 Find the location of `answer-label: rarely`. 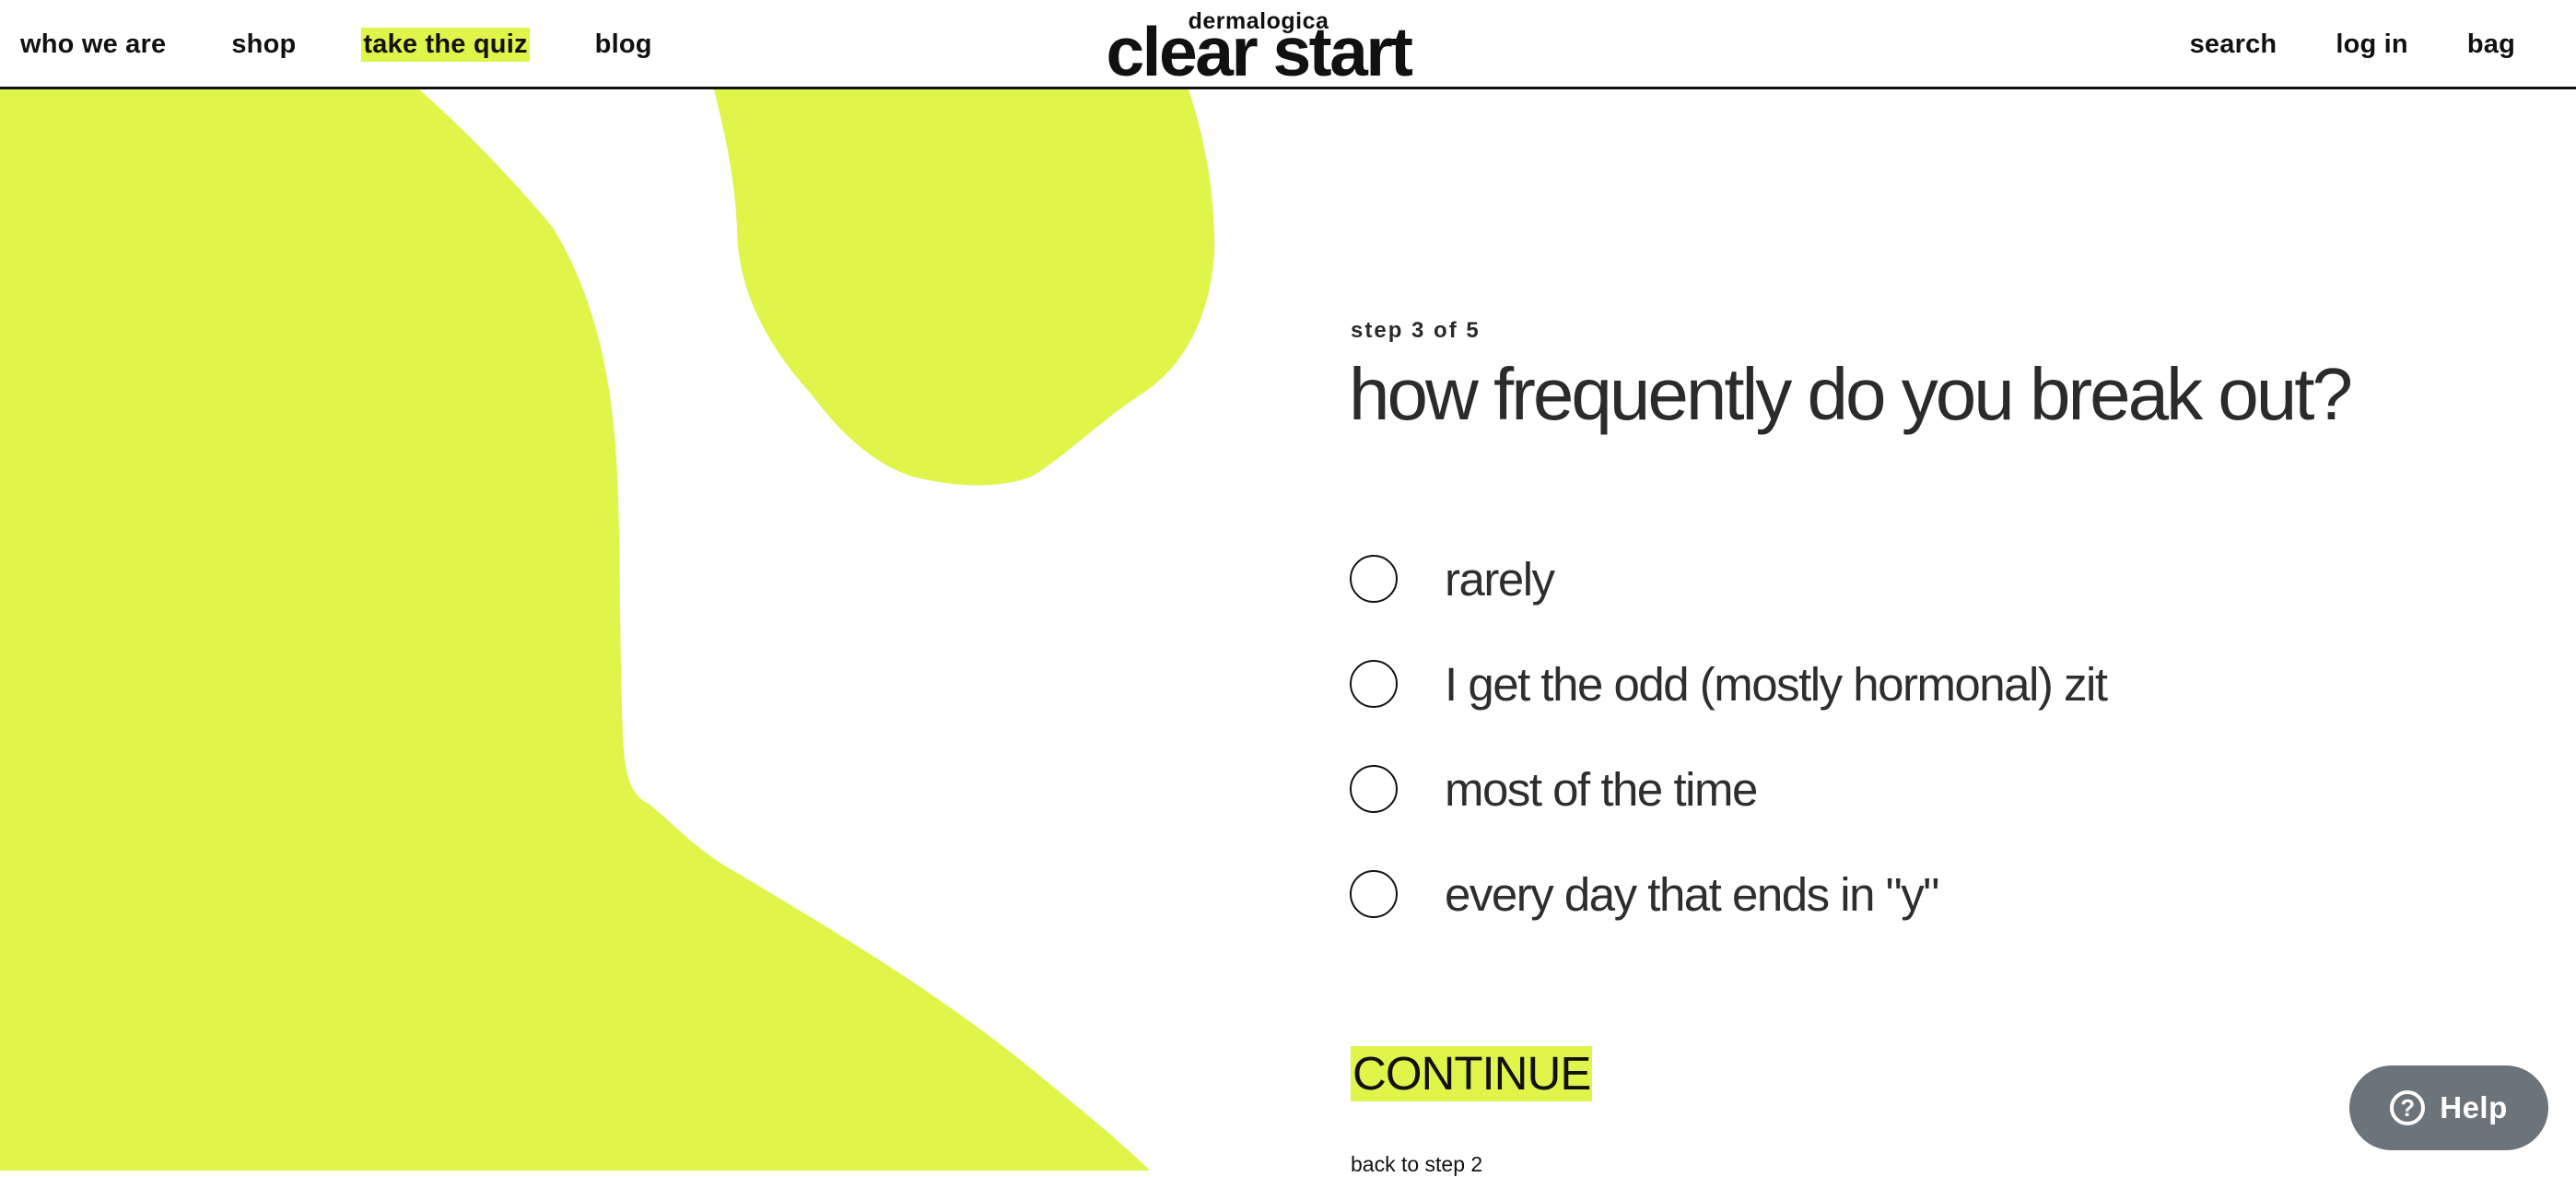

answer-label: rarely is located at coordinates (1500, 579).